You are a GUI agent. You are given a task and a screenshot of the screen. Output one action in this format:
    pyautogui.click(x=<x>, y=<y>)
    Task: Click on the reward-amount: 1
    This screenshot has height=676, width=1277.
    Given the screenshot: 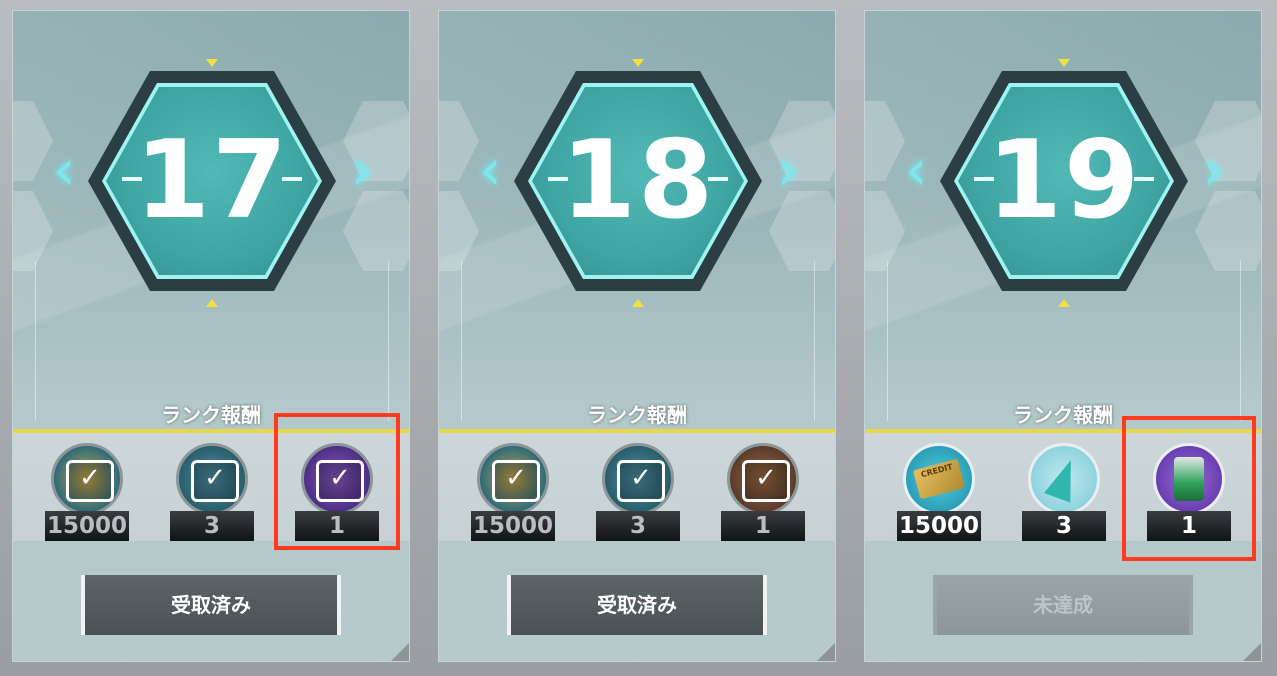 What is the action you would take?
    pyautogui.click(x=763, y=526)
    